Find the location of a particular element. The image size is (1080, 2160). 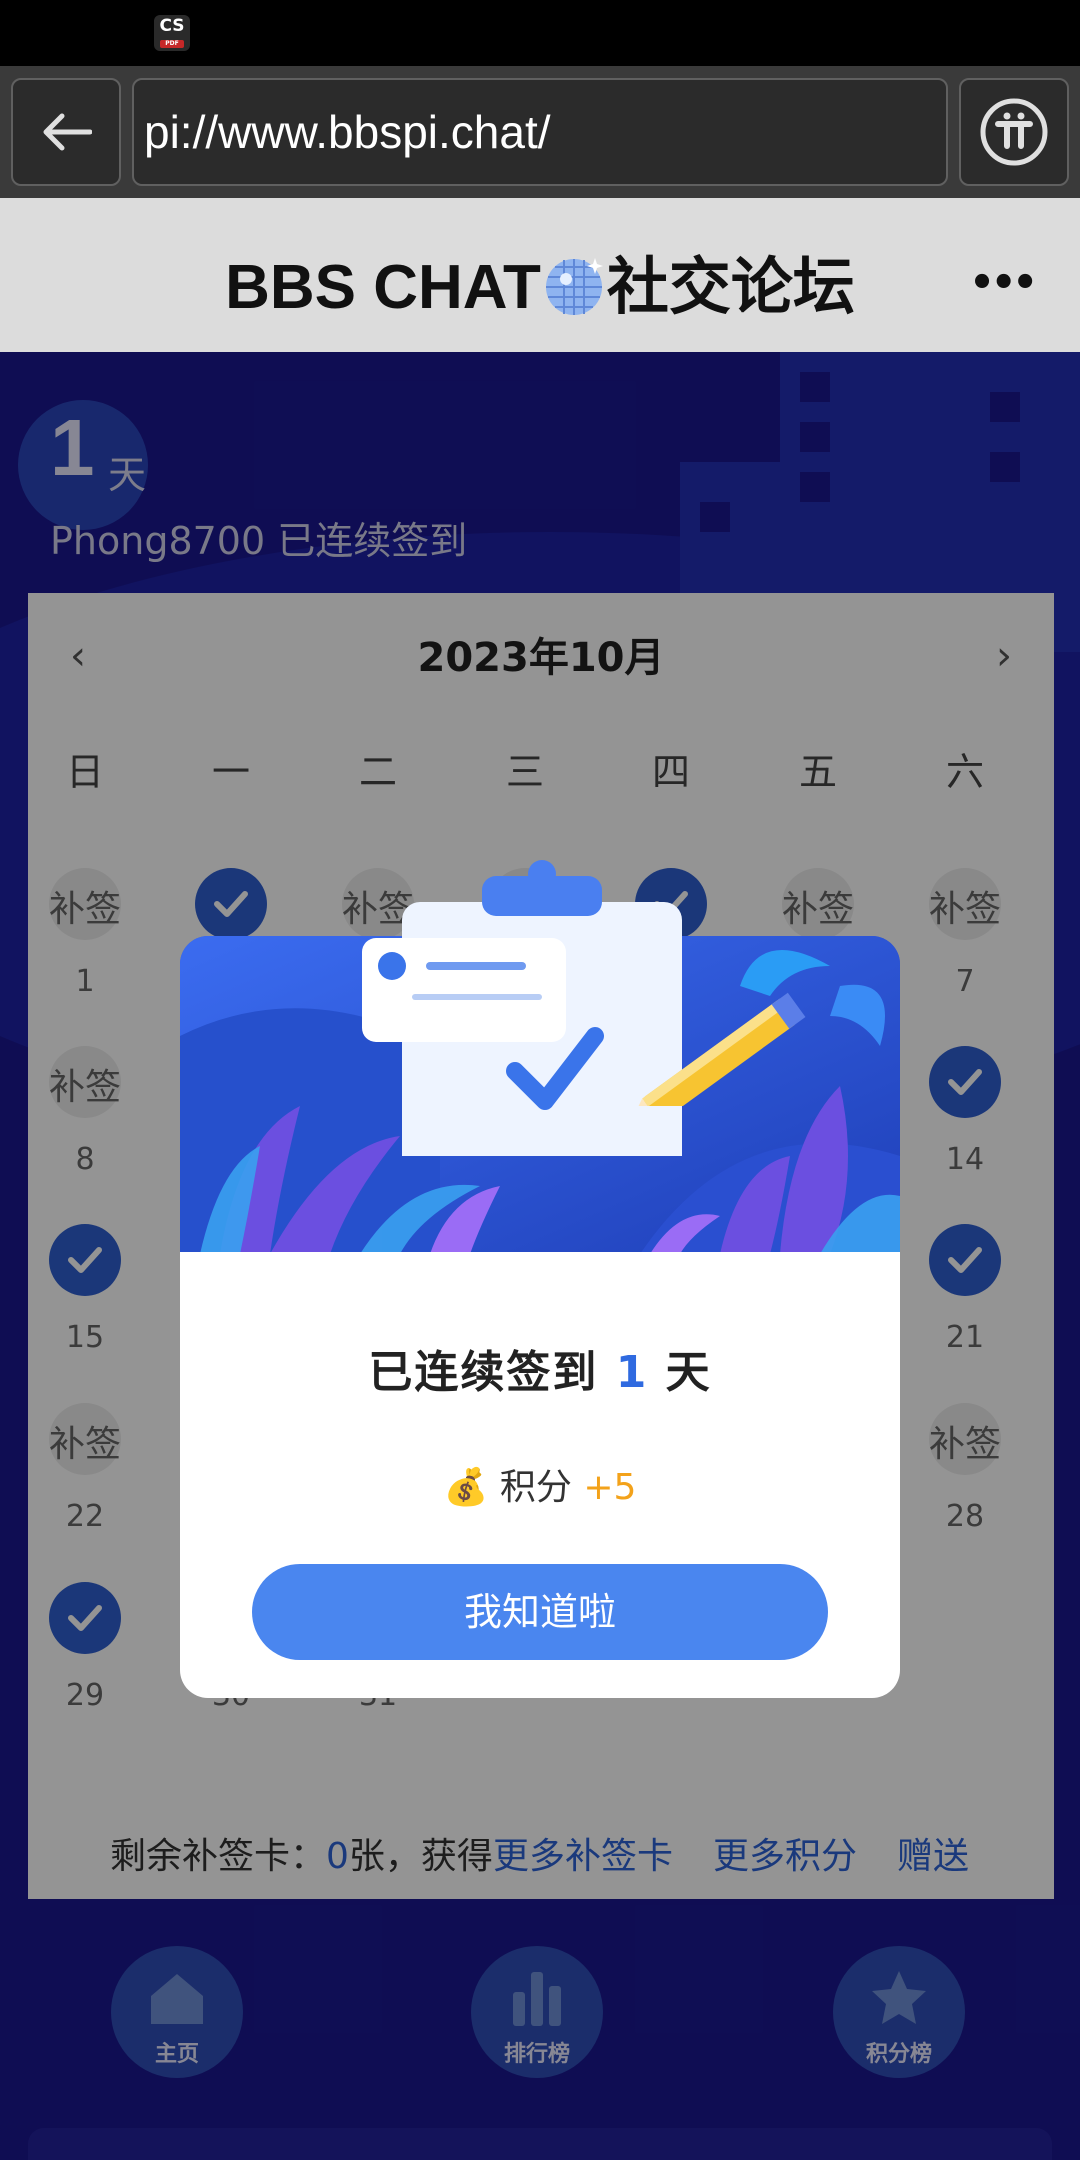

points-label: 积分 is located at coordinates (535, 1487).